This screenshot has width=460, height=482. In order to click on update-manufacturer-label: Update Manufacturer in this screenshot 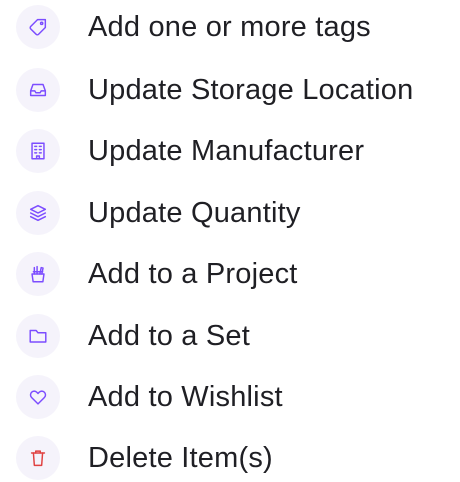, I will do `click(226, 150)`.